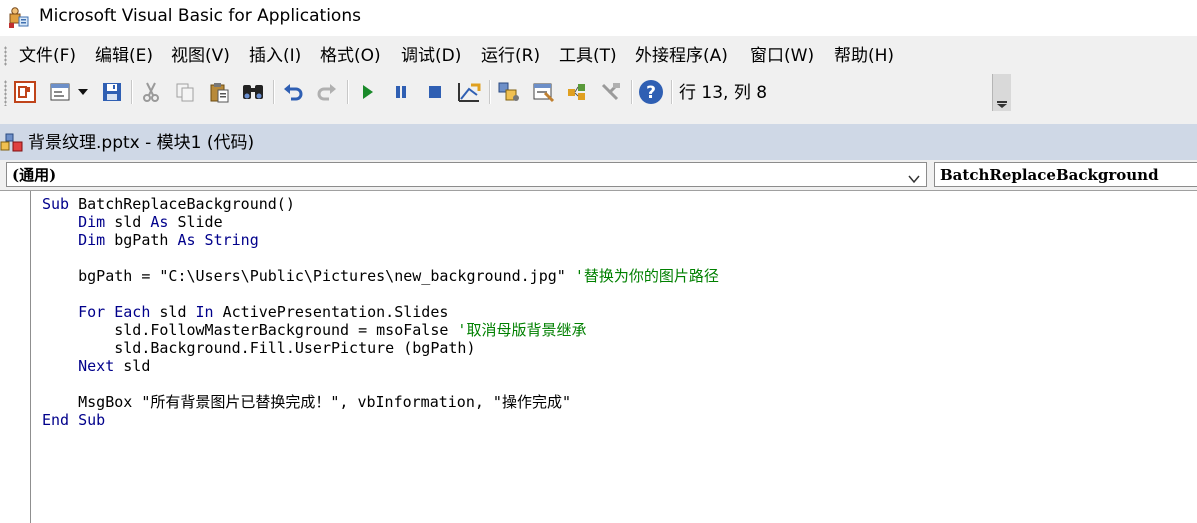 This screenshot has width=1197, height=523. Describe the element at coordinates (12, 145) in the screenshot. I see `code-module-icon` at that location.